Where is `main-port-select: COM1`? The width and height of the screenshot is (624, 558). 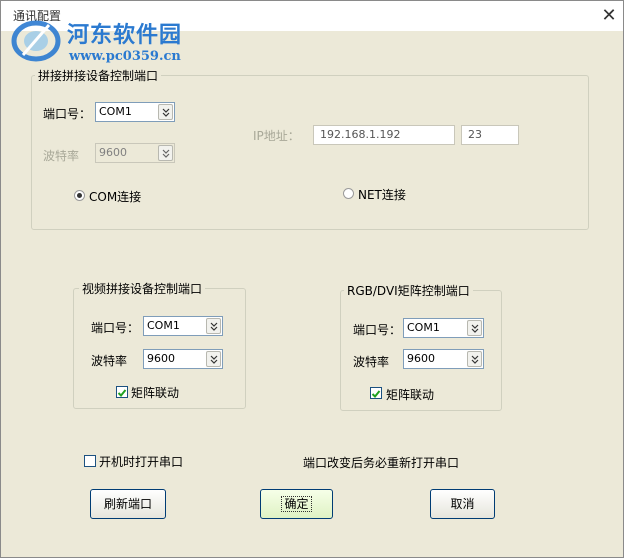
main-port-select: COM1 is located at coordinates (135, 112).